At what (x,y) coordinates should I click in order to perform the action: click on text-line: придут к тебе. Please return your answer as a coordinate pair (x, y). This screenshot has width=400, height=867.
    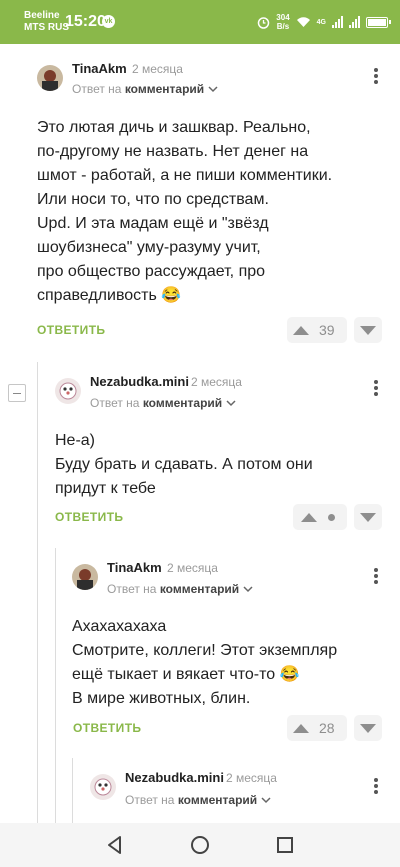
    Looking at the image, I should click on (105, 488).